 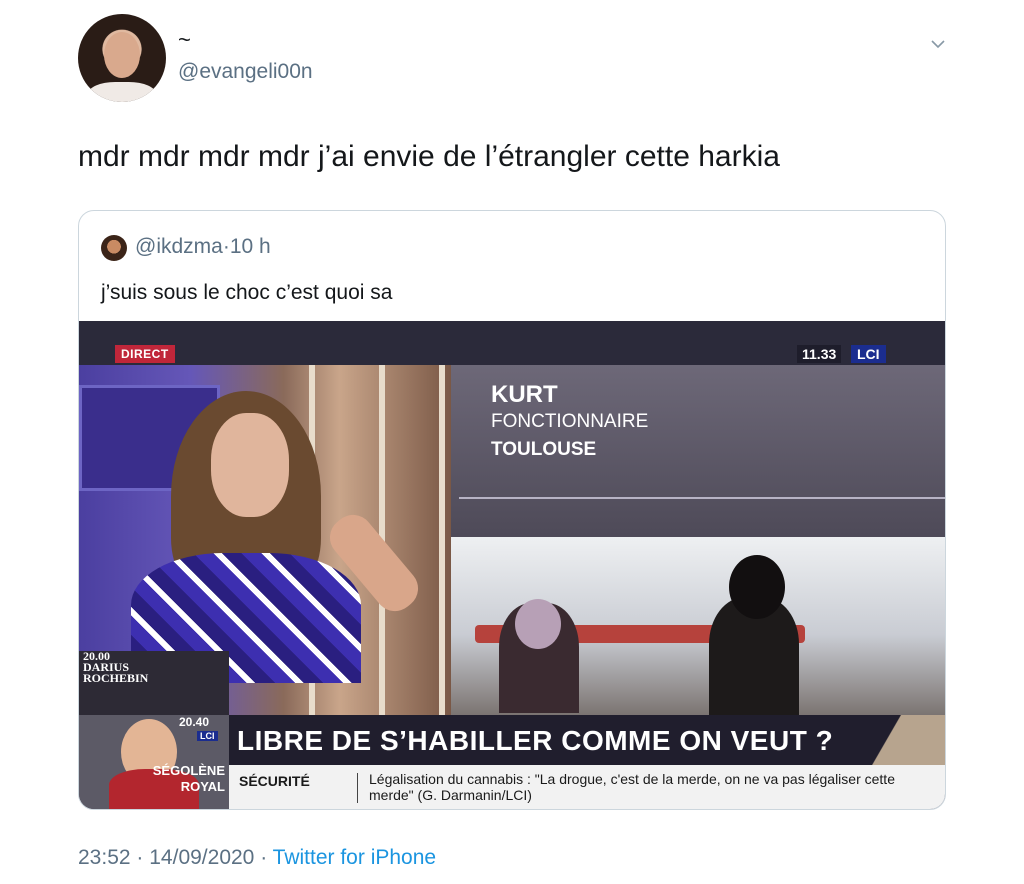 What do you see at coordinates (250, 465) in the screenshot?
I see `presenter-face` at bounding box center [250, 465].